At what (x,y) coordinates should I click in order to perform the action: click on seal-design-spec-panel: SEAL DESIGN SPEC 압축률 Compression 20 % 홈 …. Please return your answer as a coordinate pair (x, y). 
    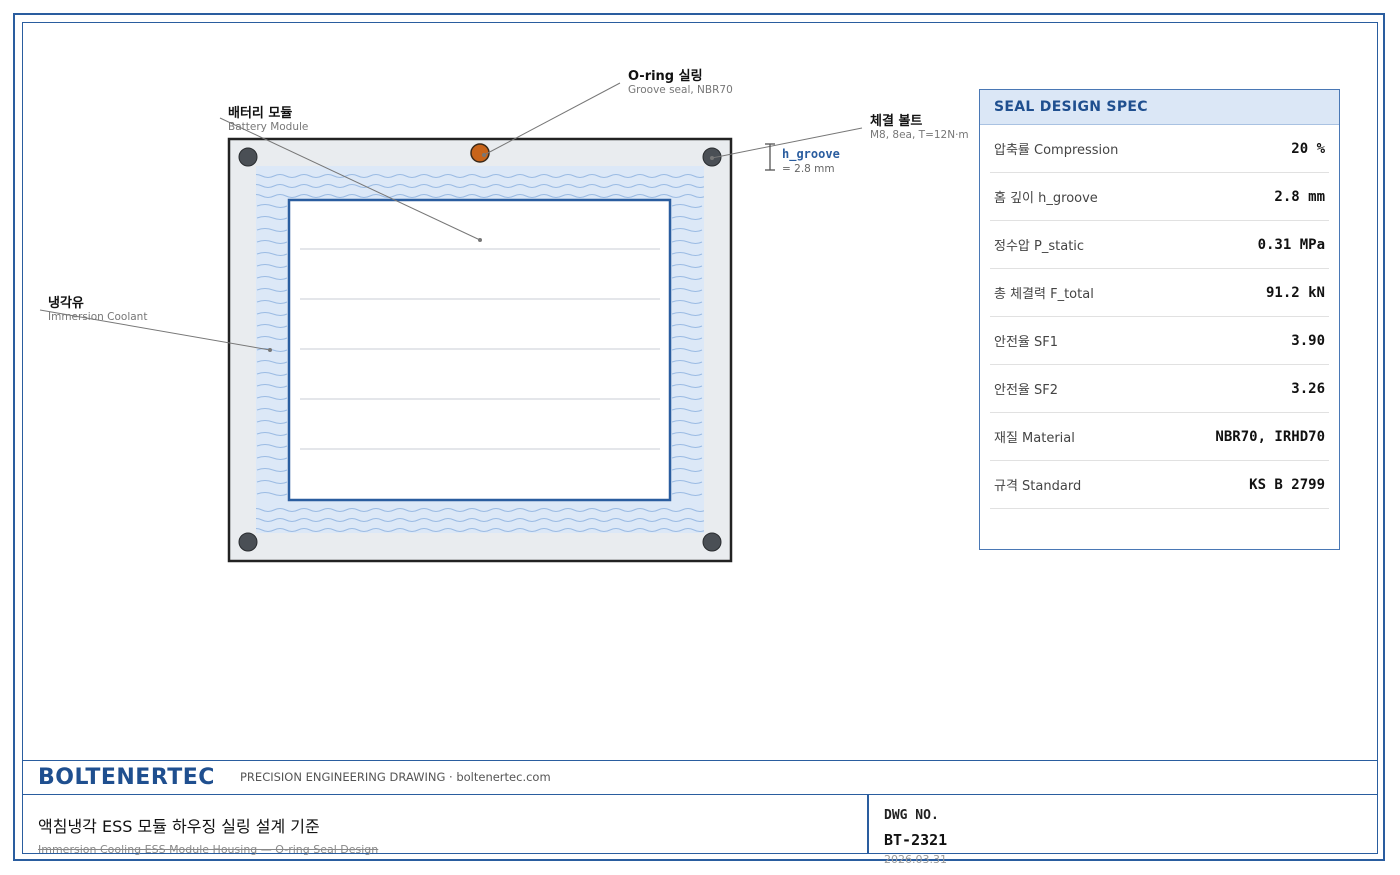
    Looking at the image, I should click on (1159, 319).